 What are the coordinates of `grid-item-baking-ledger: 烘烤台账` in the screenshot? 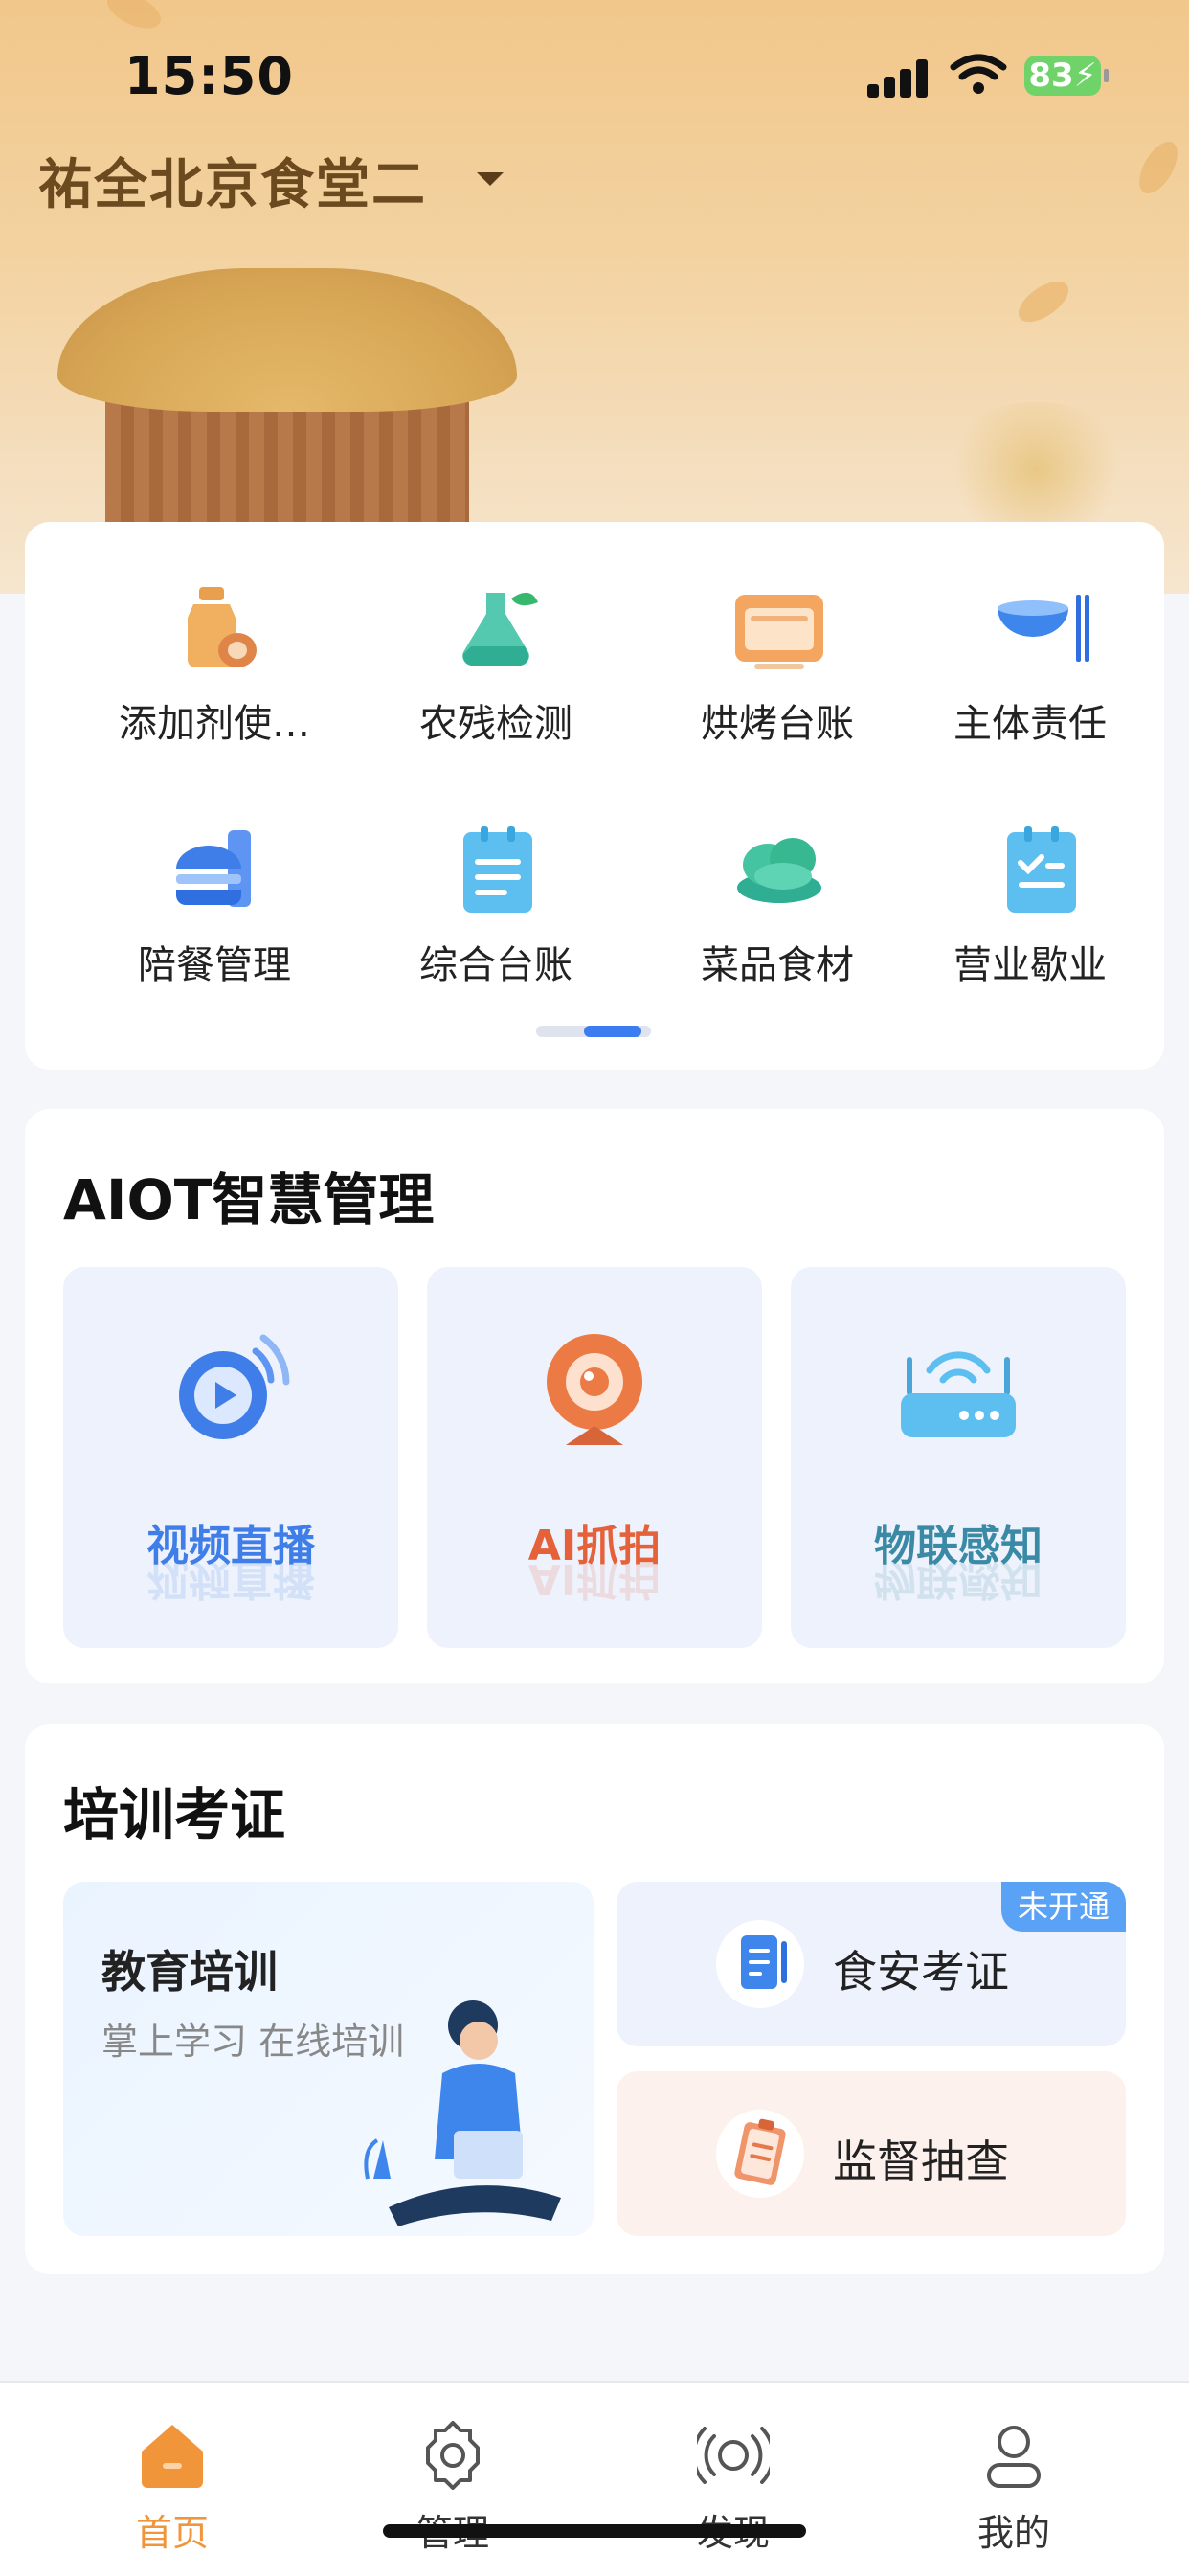 It's located at (777, 665).